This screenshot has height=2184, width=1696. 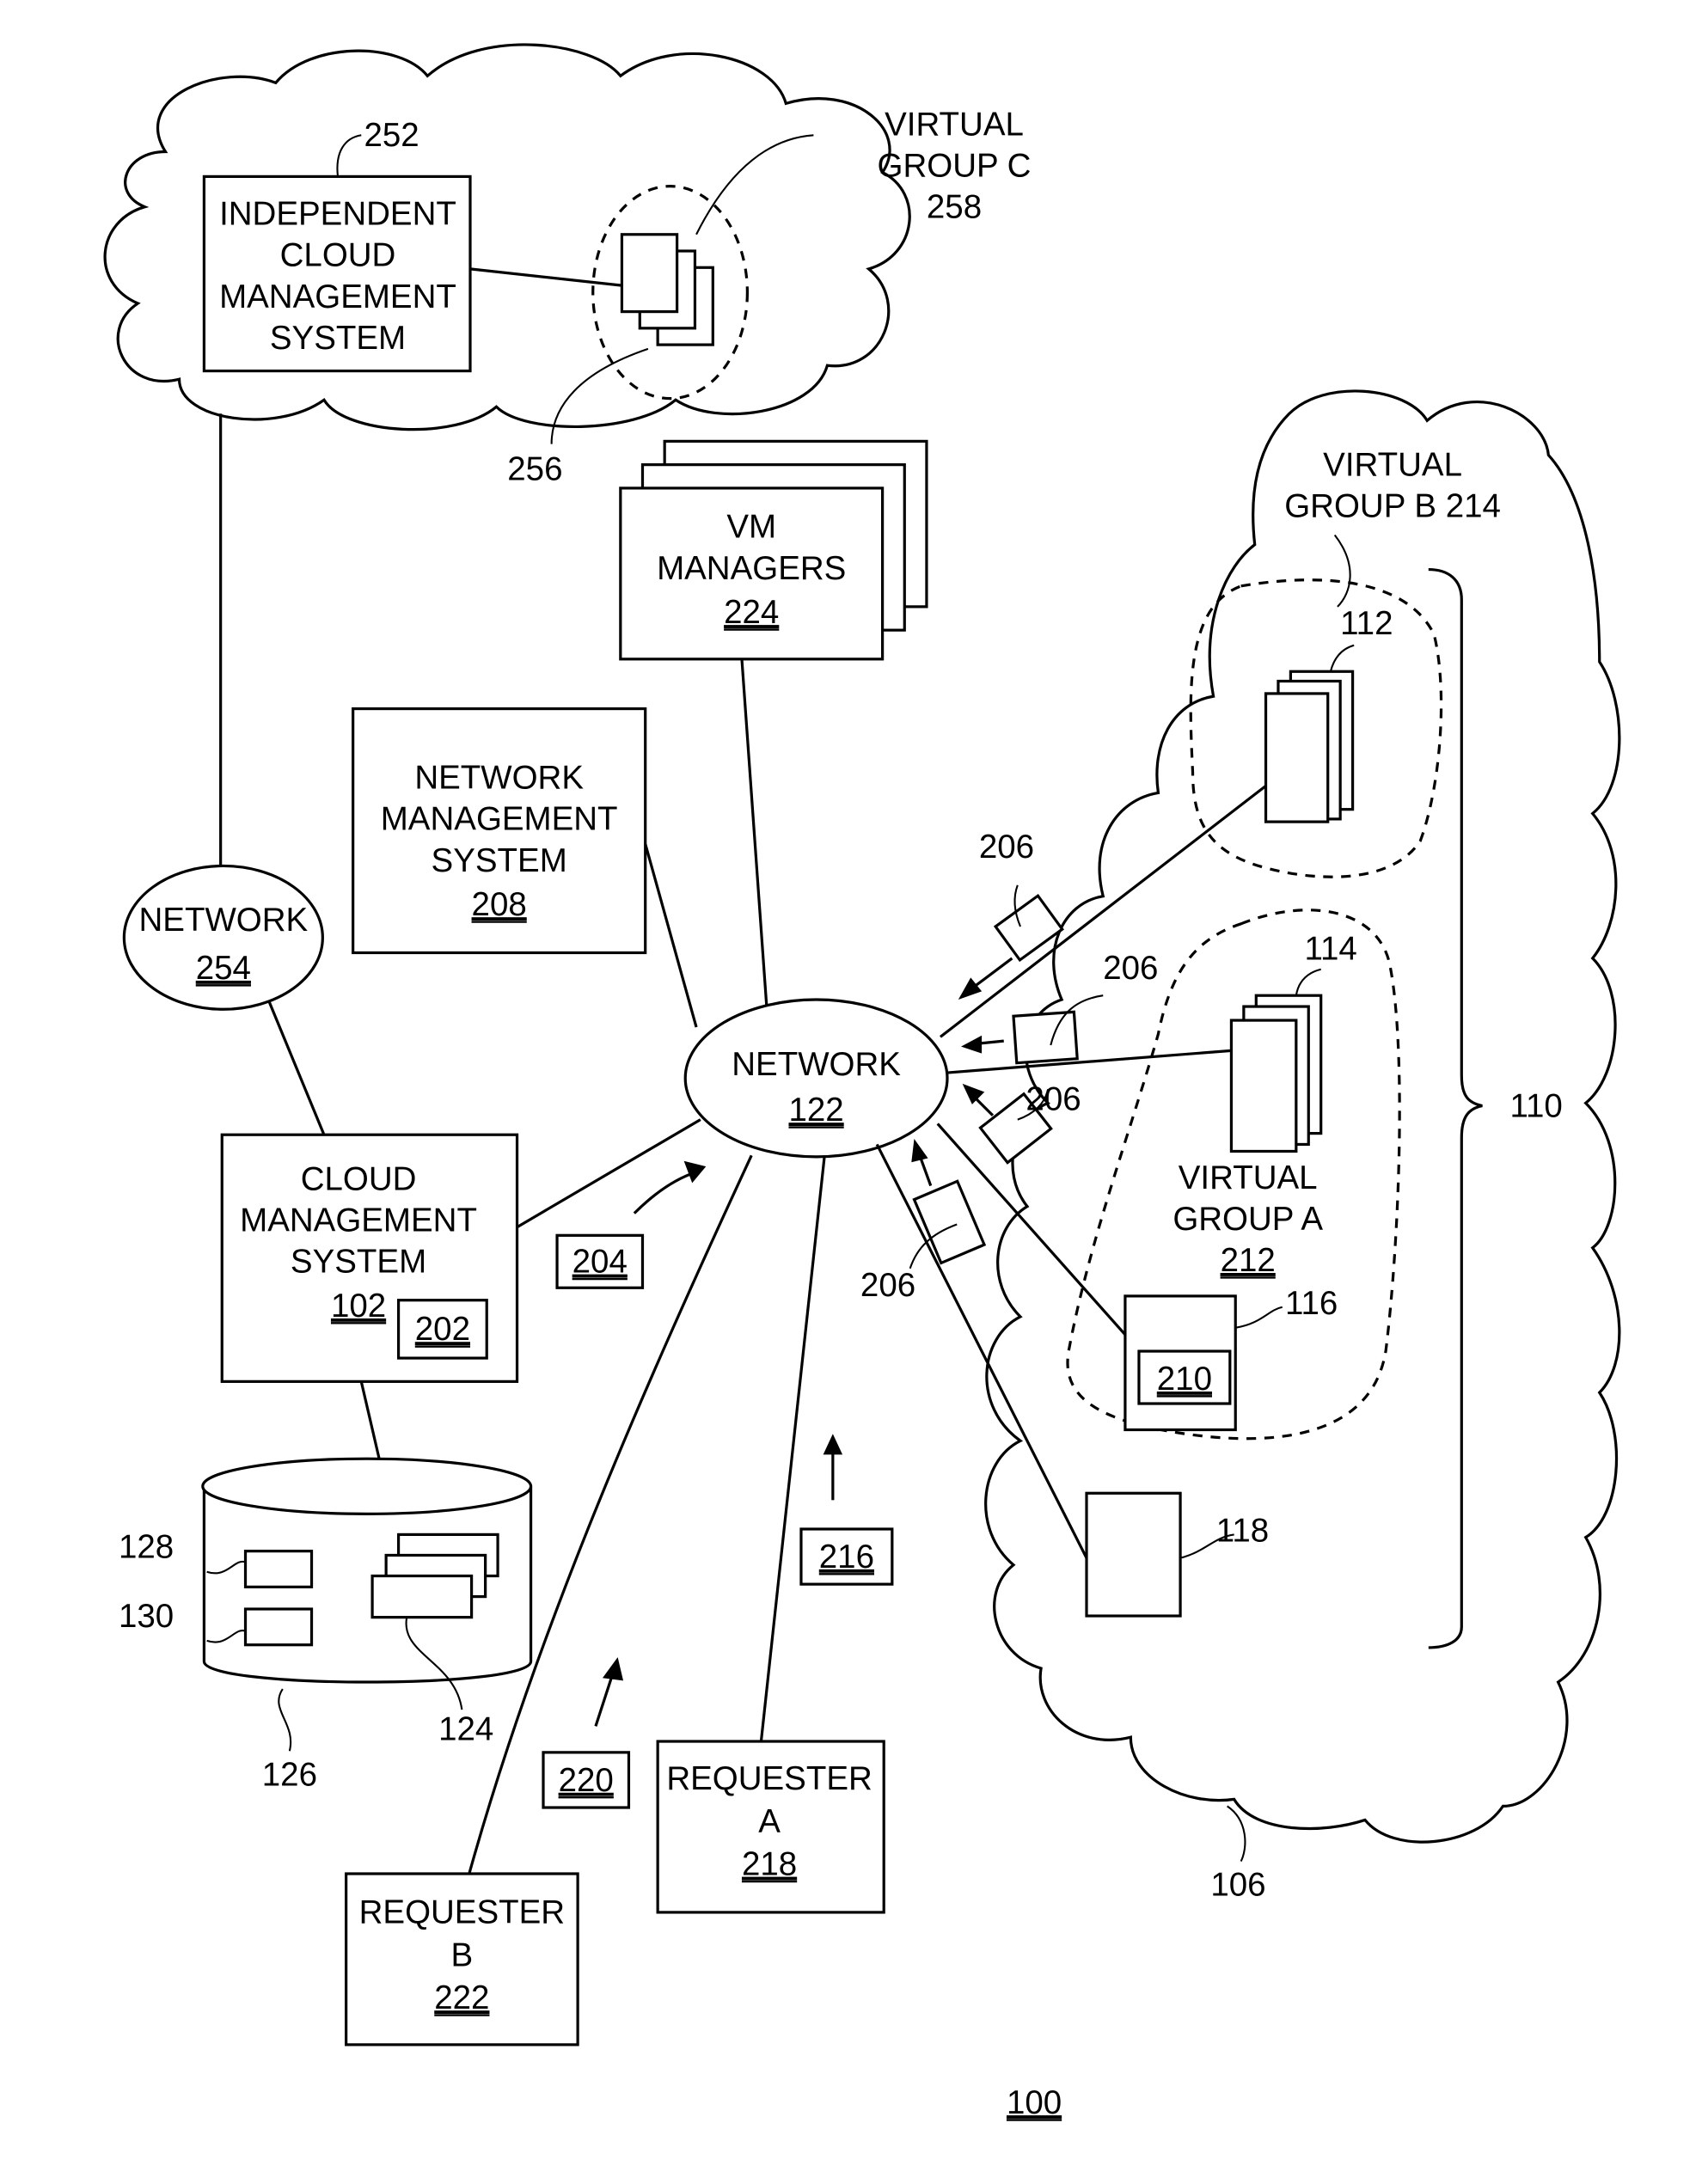 I want to click on icms-line-2: CLOUD, so click(x=338, y=256).